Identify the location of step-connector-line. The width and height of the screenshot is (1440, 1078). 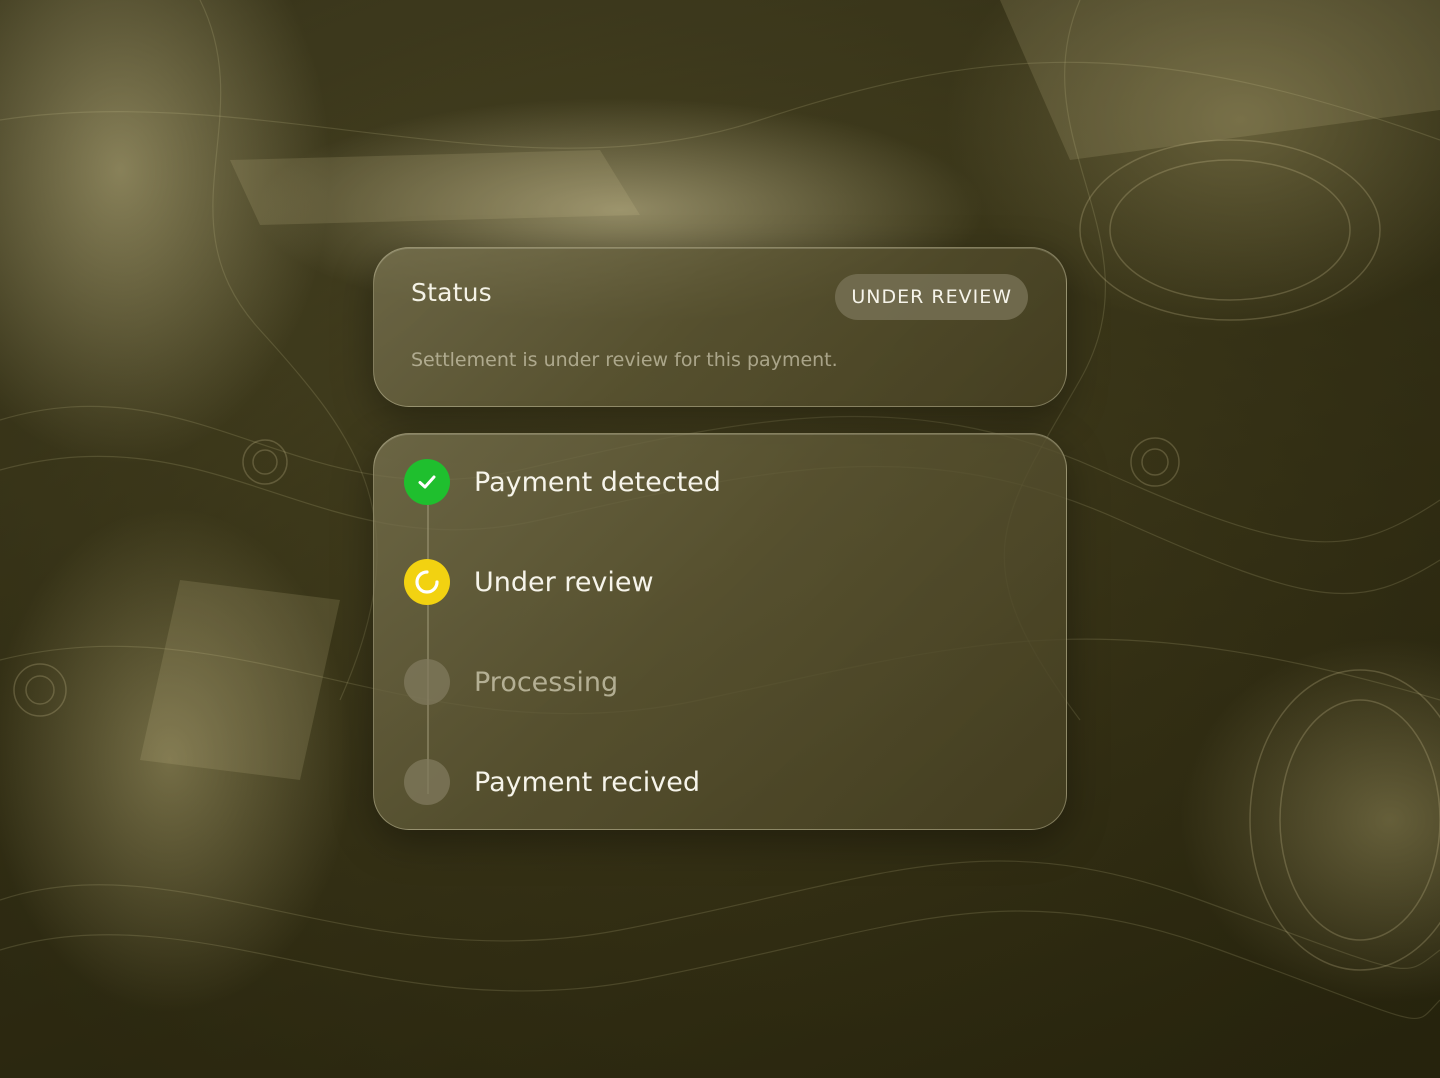
(428, 649).